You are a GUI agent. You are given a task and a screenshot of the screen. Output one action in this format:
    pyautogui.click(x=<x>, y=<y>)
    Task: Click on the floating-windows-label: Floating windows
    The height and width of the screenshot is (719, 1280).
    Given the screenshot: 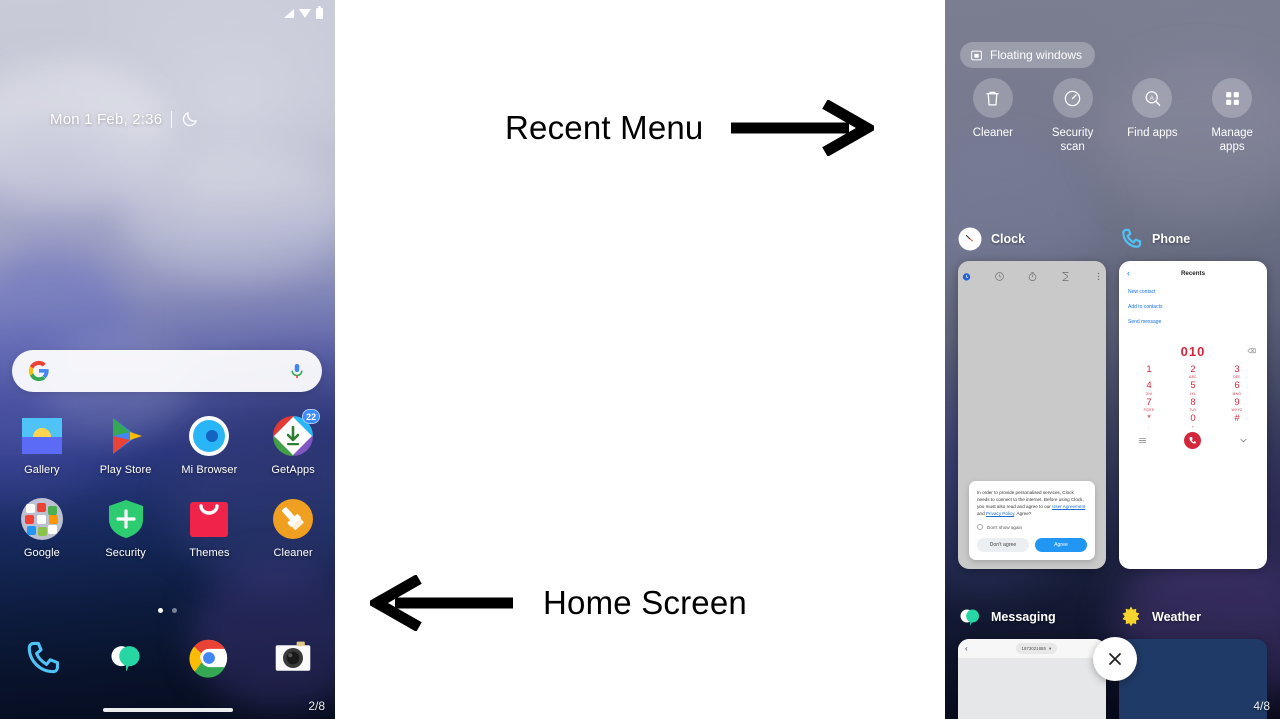 What is the action you would take?
    pyautogui.click(x=1036, y=55)
    